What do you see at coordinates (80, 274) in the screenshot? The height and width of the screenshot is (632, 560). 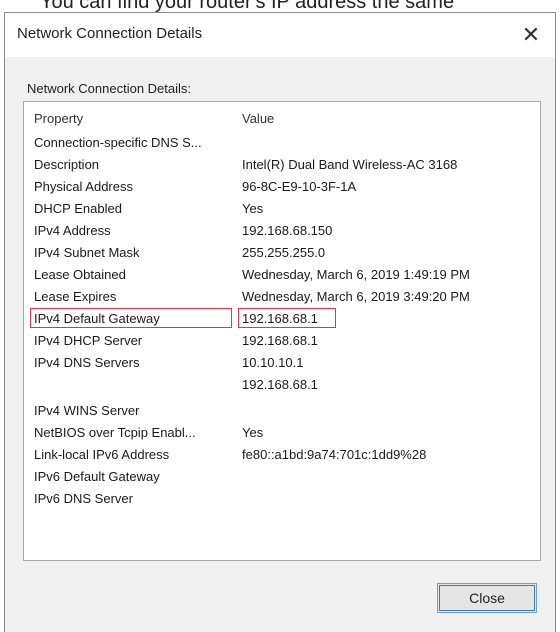 I see `row-property: Lease Obtained` at bounding box center [80, 274].